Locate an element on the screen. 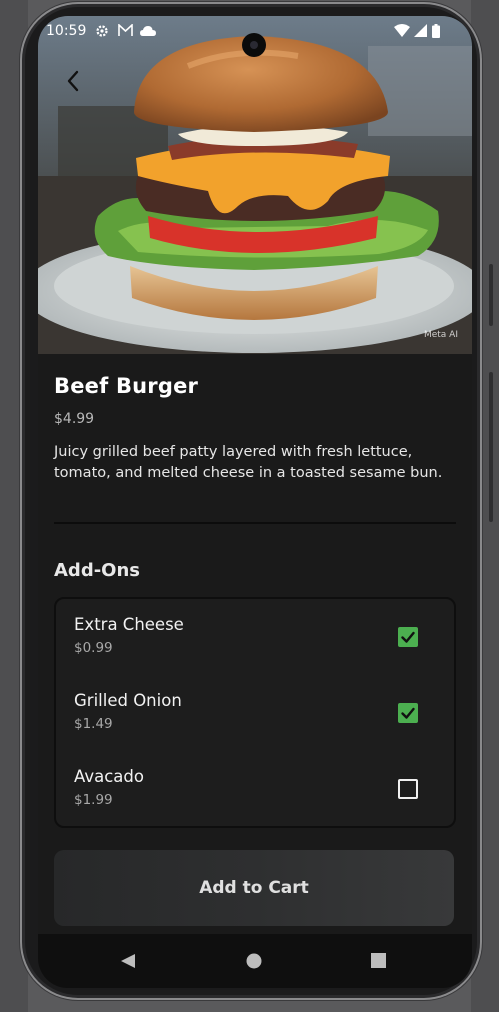 Image resolution: width=499 pixels, height=1012 pixels. back-triangle-icon is located at coordinates (128, 961).